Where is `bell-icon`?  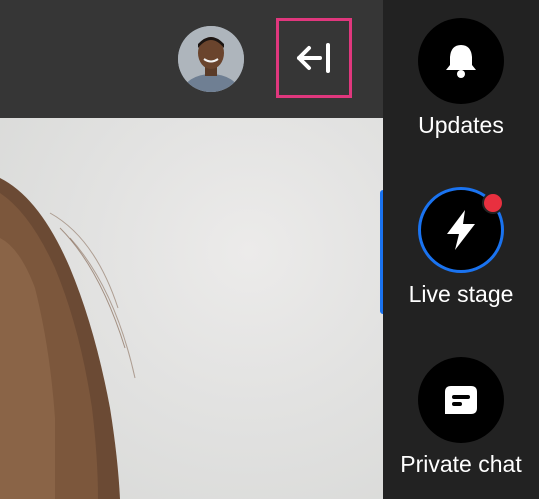 bell-icon is located at coordinates (461, 61).